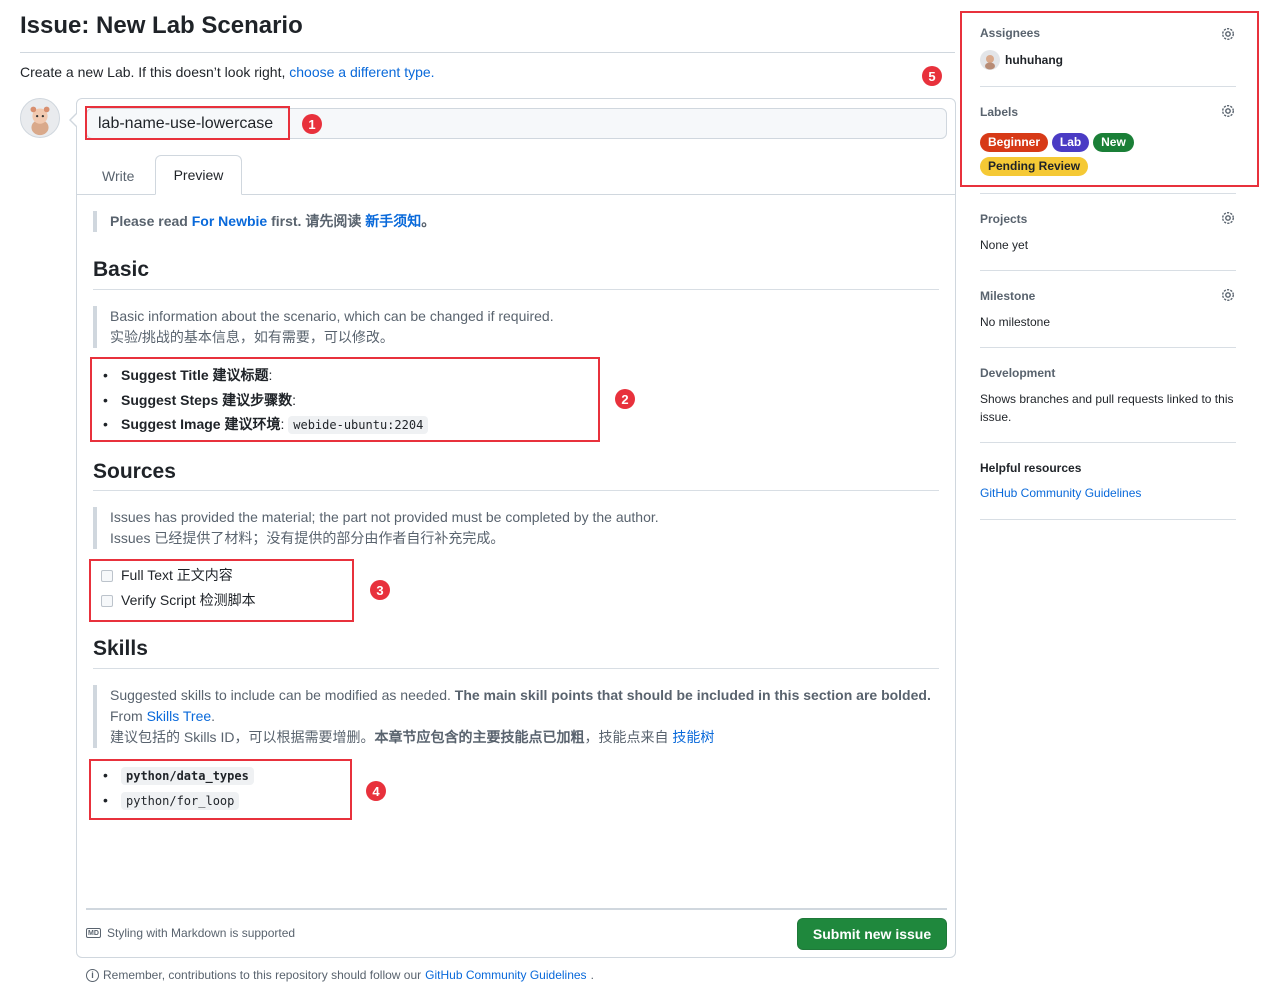 This screenshot has height=1006, width=1273. Describe the element at coordinates (93, 933) in the screenshot. I see `markdown-icon: MD` at that location.